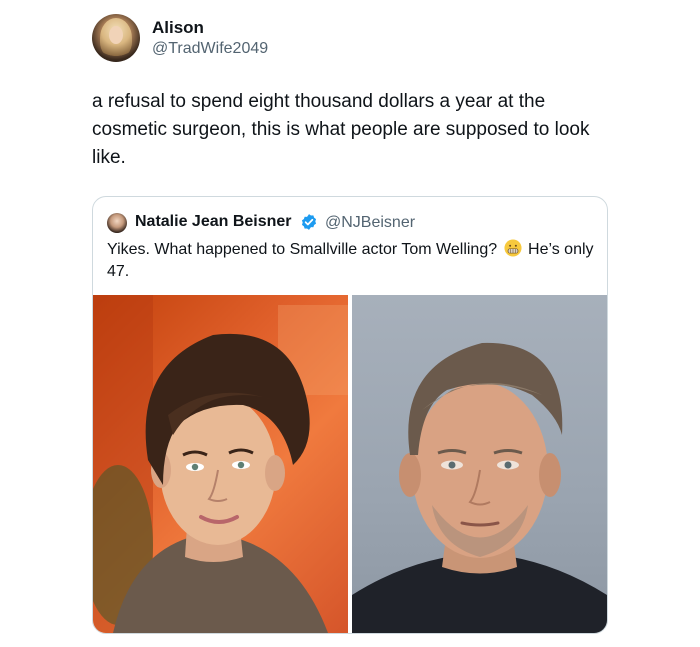  Describe the element at coordinates (513, 248) in the screenshot. I see `grimacing-face-emoji-icon` at that location.